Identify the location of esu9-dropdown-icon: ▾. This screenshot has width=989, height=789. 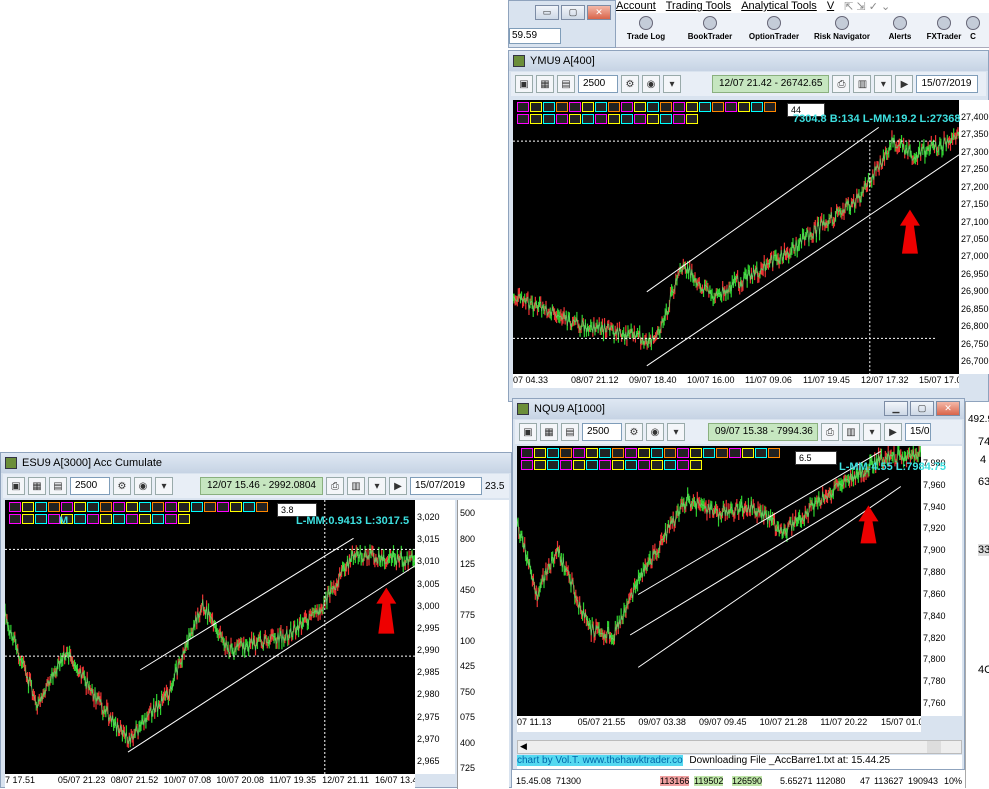
(376, 486).